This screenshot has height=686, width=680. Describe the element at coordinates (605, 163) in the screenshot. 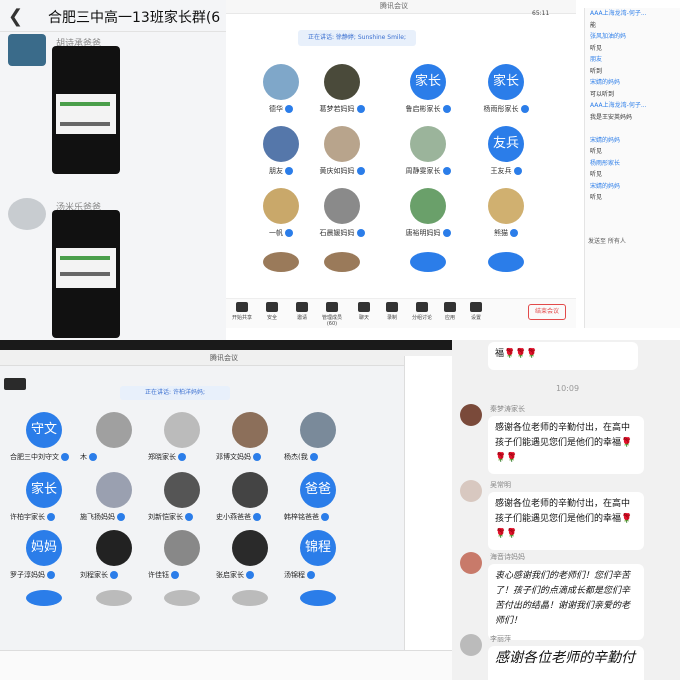

I see `chat-line: 杨雨彤家长` at that location.